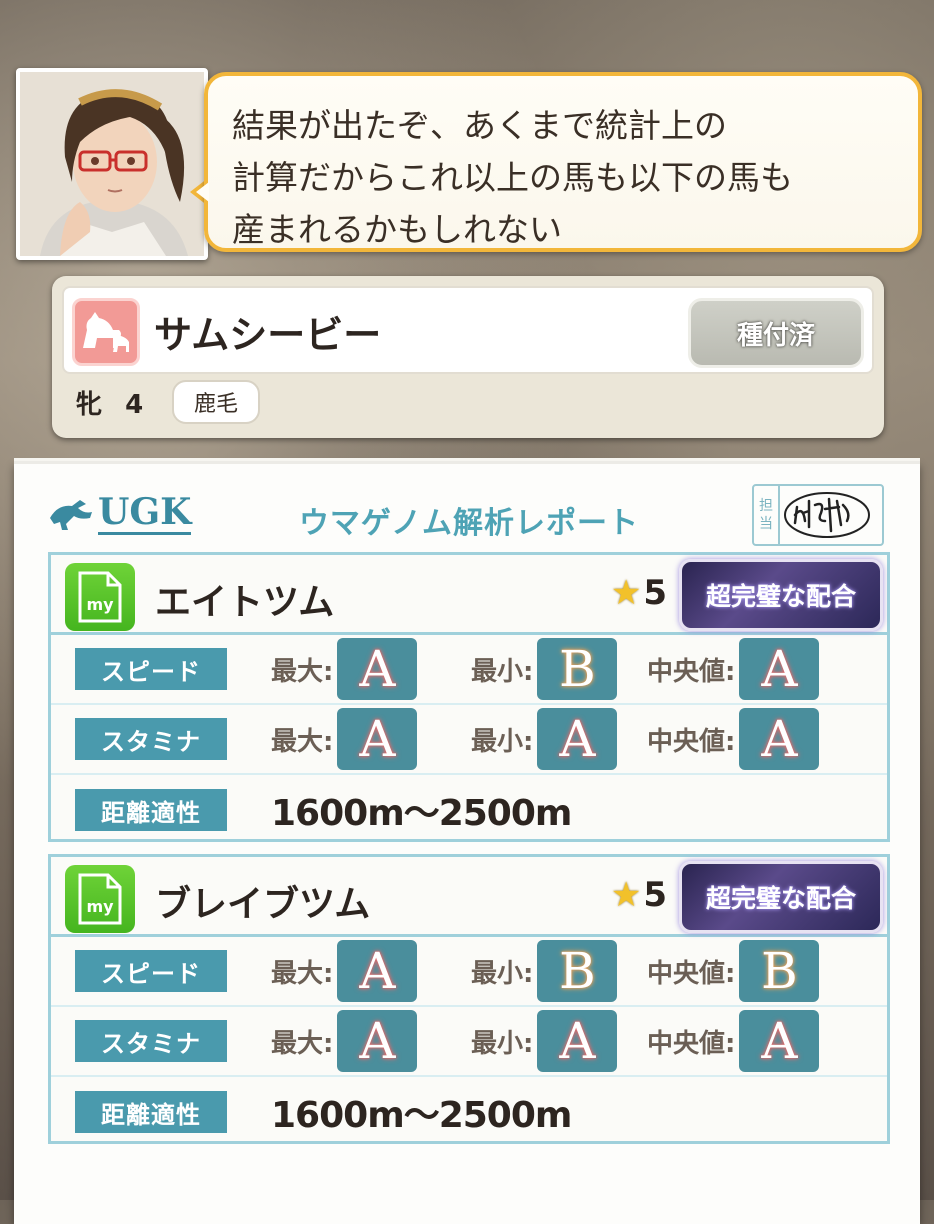  Describe the element at coordinates (469, 595) in the screenshot. I see `result-header: my エイトツム ★ 5 超完璧な配合` at that location.